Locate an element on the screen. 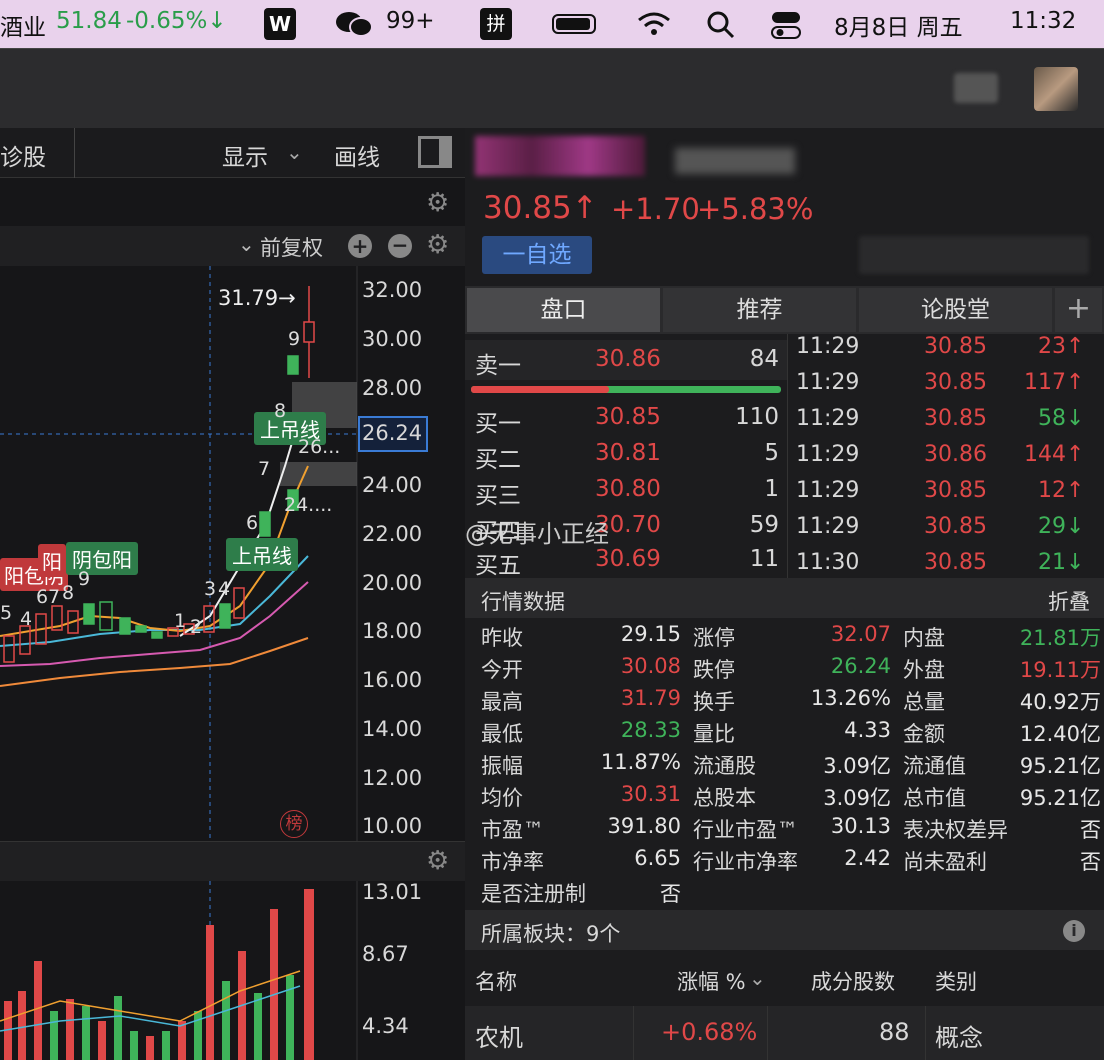  volume-header: ⚙ is located at coordinates (232, 861).